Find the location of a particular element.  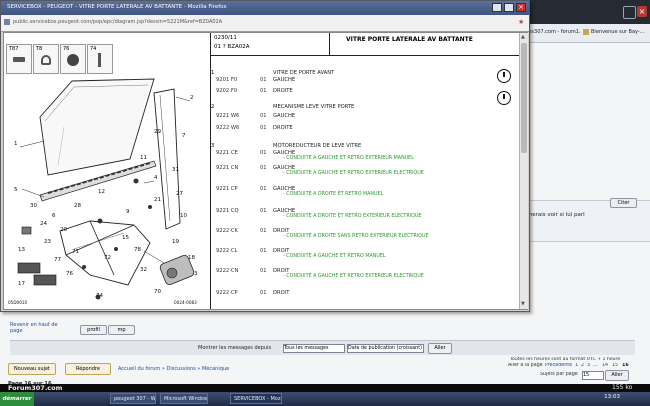

callout-number: 21 is located at coordinates (157, 200).